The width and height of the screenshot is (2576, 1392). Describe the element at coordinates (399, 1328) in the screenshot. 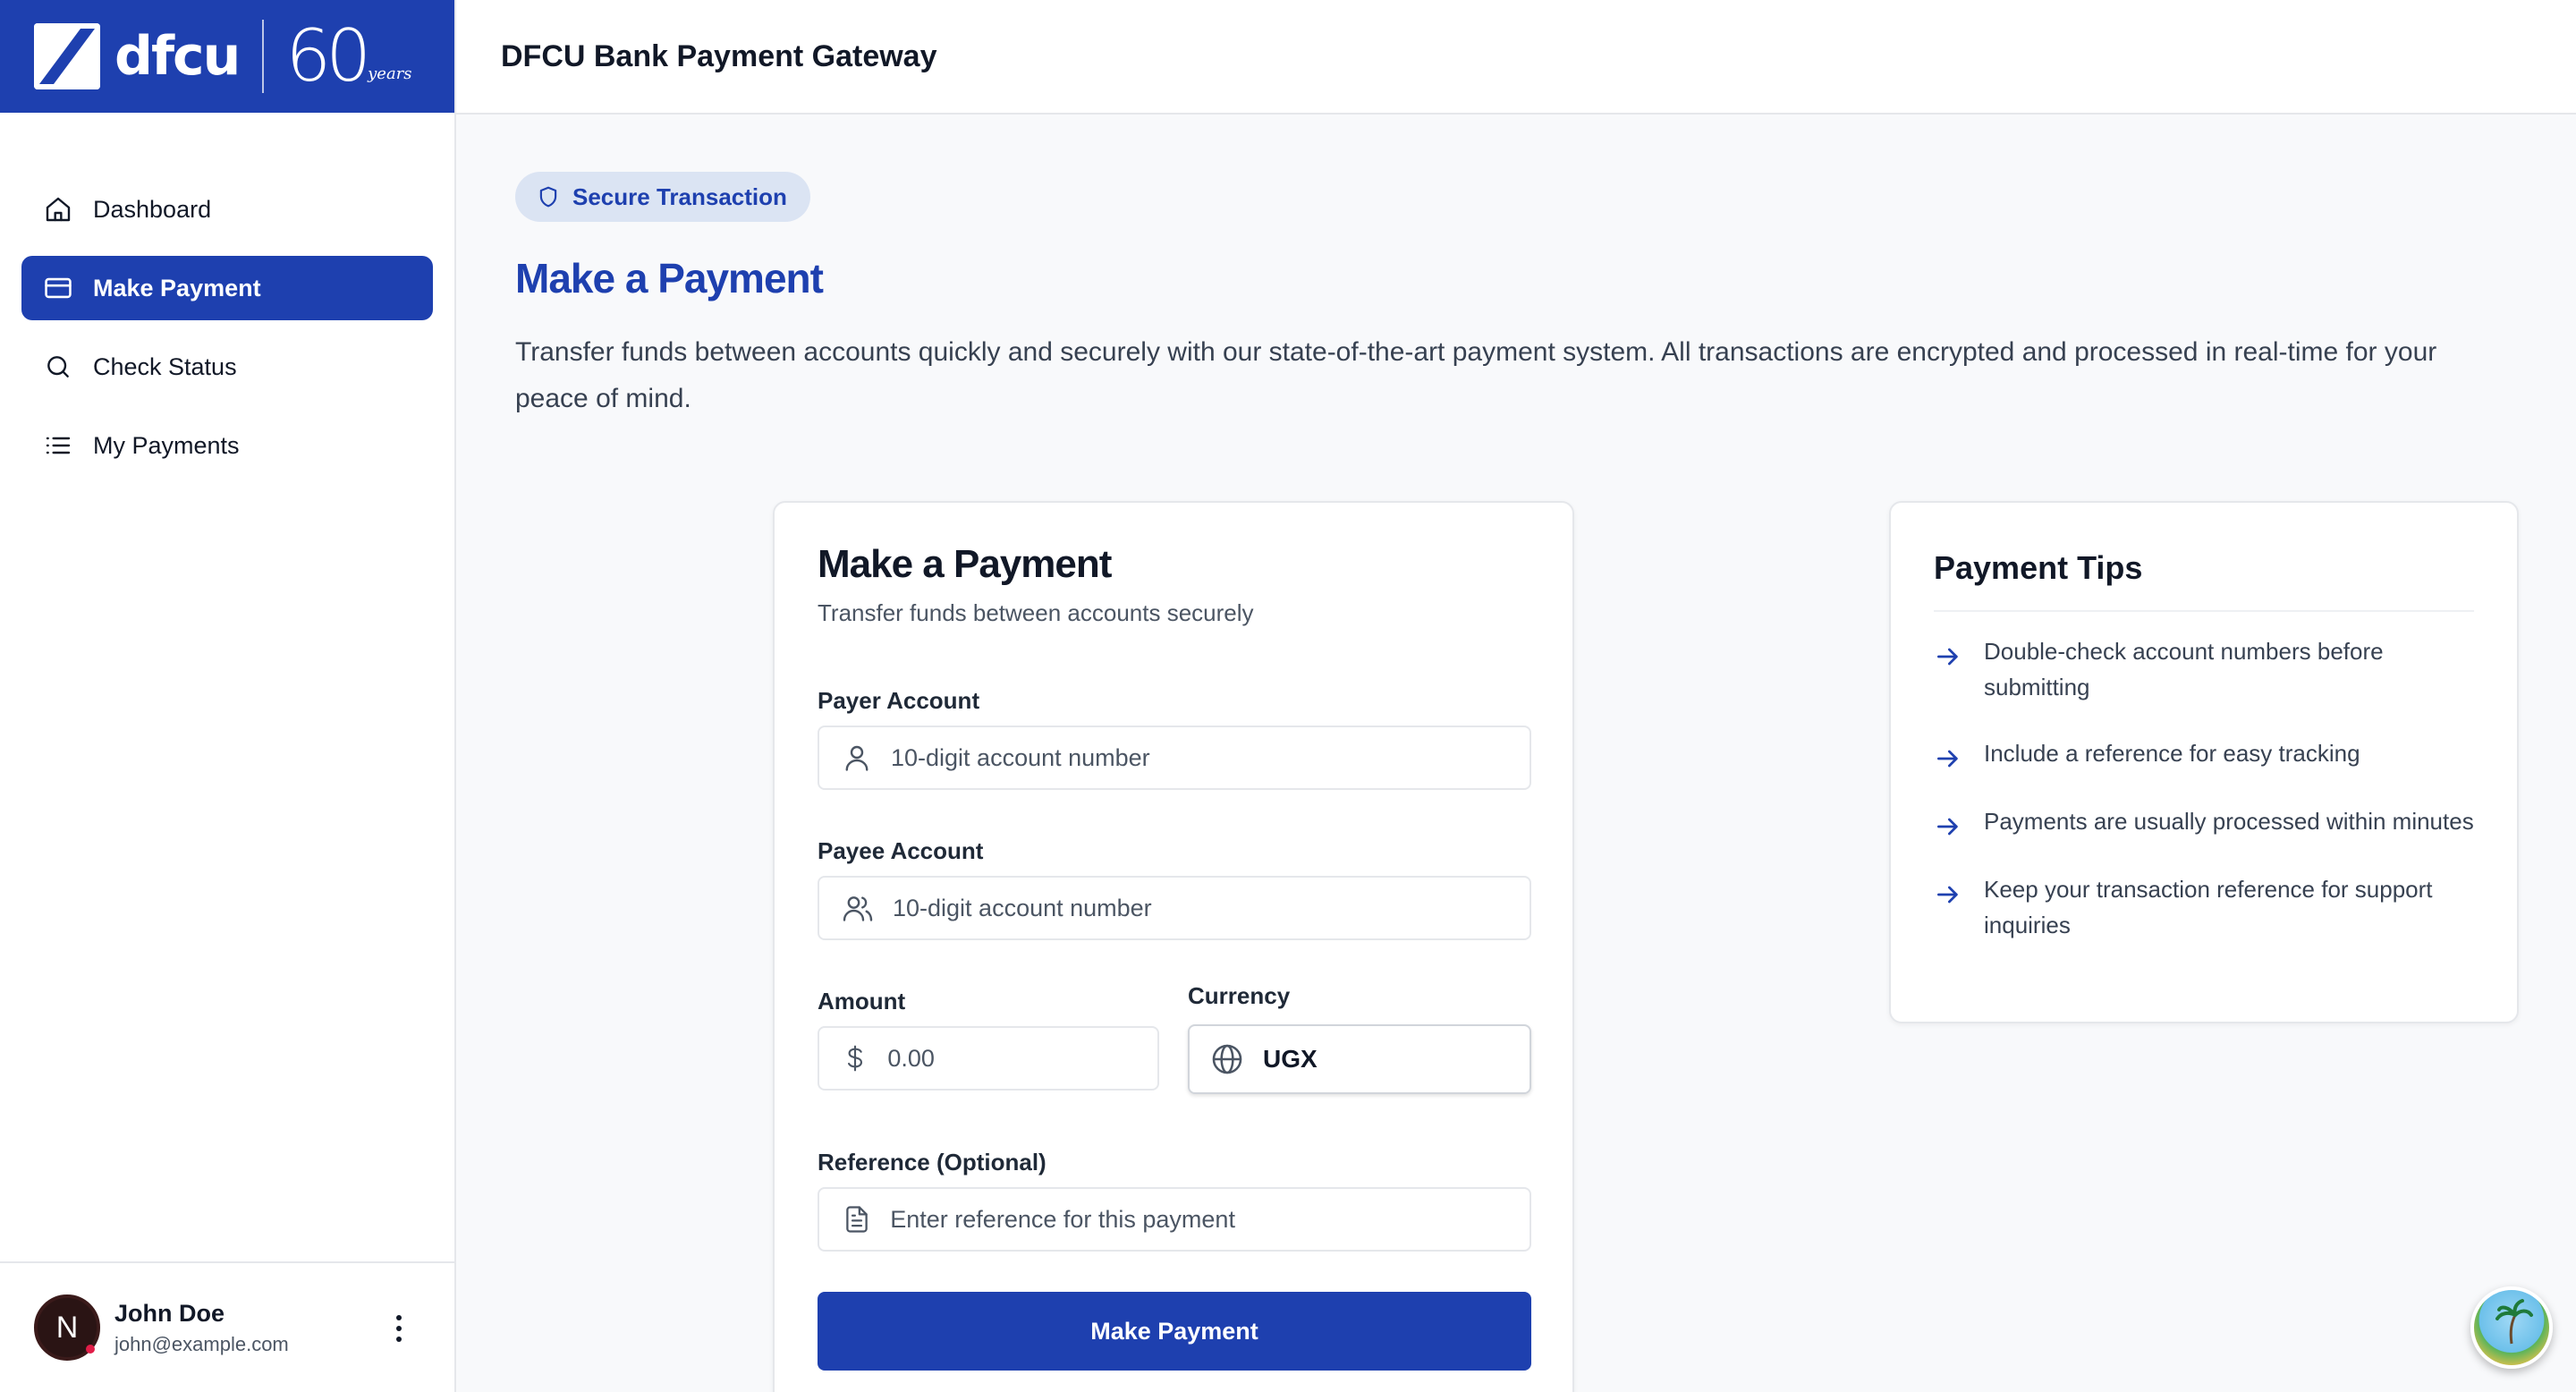

I see `more-vertical-icon` at that location.